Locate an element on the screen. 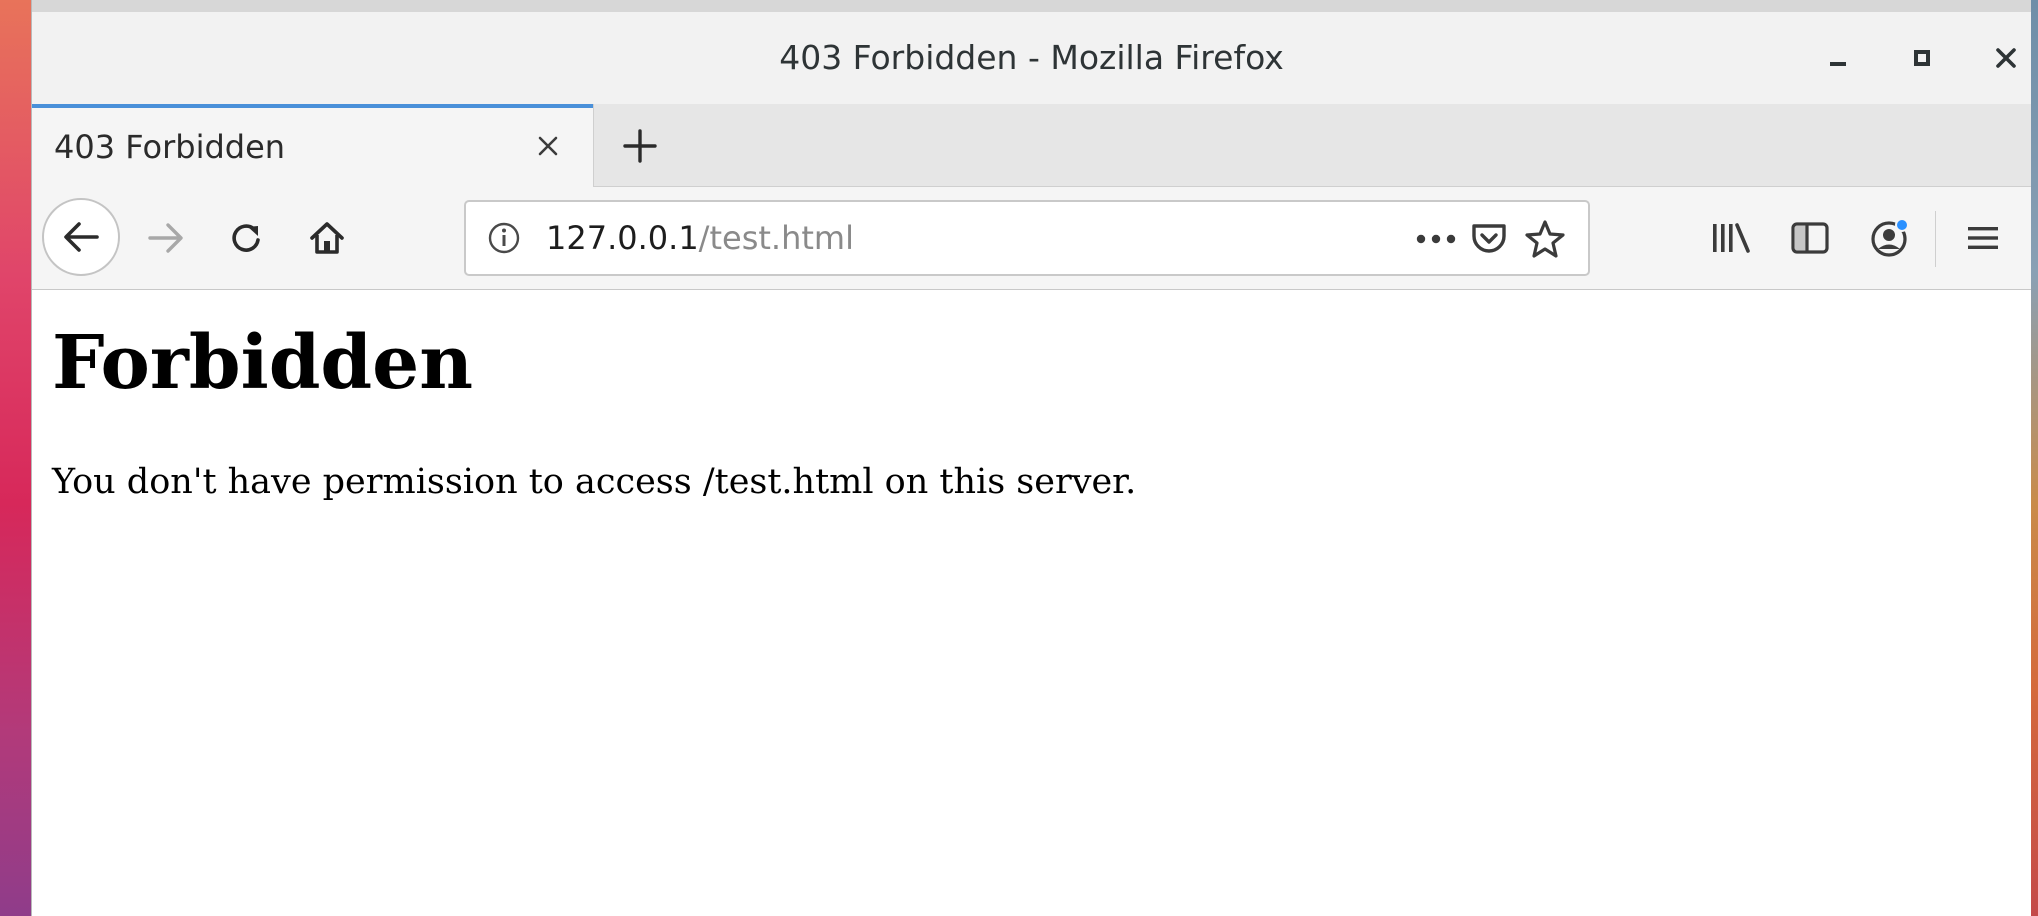 The width and height of the screenshot is (2038, 916). home-button is located at coordinates (327, 238).